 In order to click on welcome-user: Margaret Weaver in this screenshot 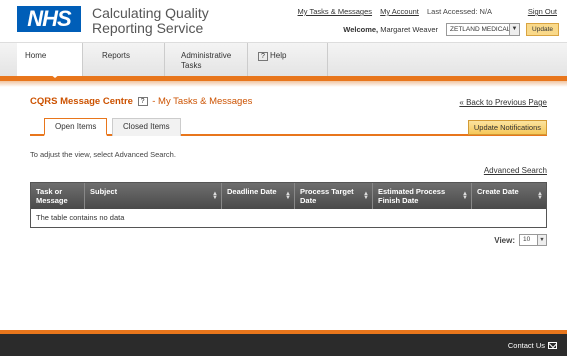, I will do `click(409, 29)`.